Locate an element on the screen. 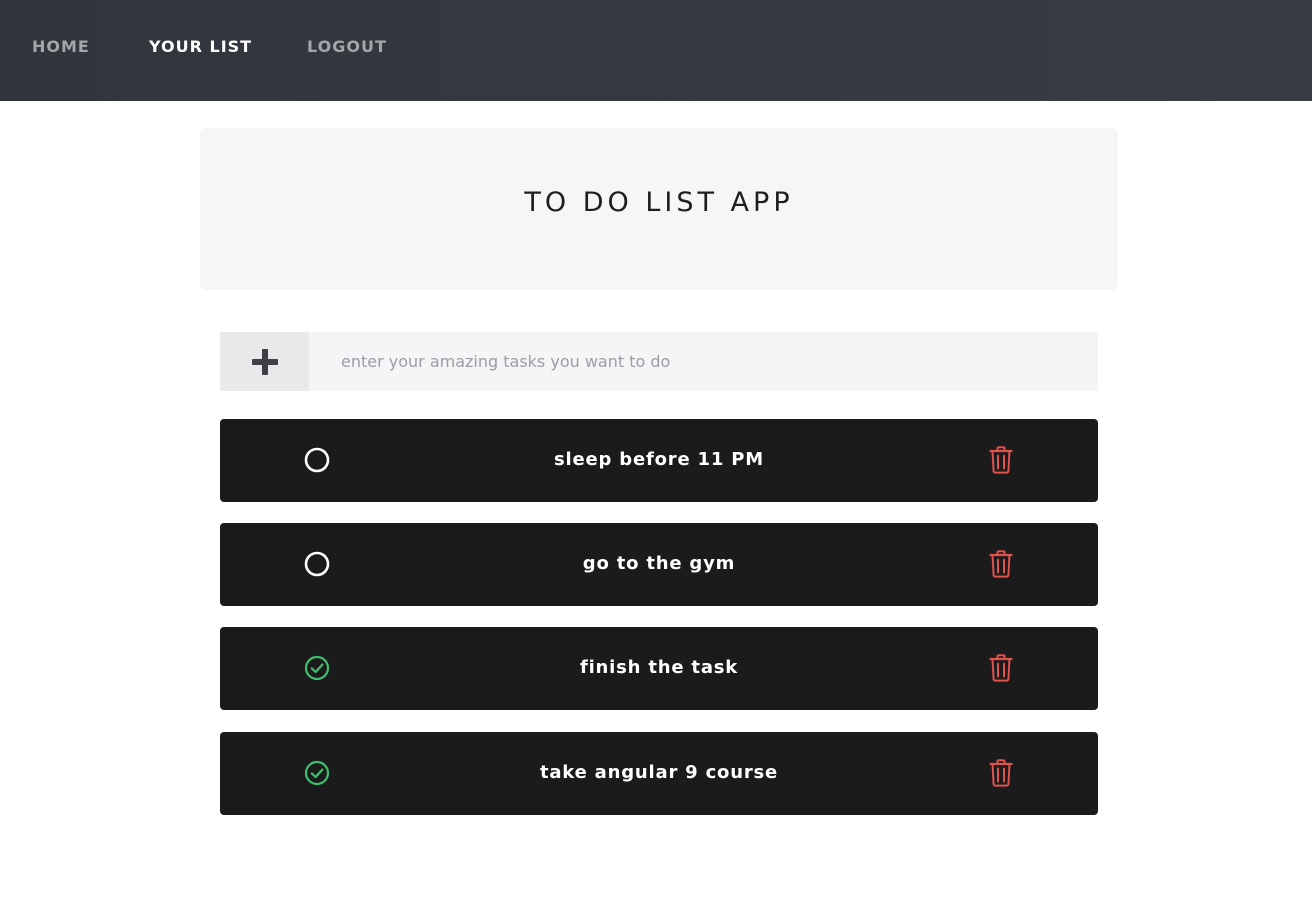  task-text: sleep before 11 PM is located at coordinates (659, 459).